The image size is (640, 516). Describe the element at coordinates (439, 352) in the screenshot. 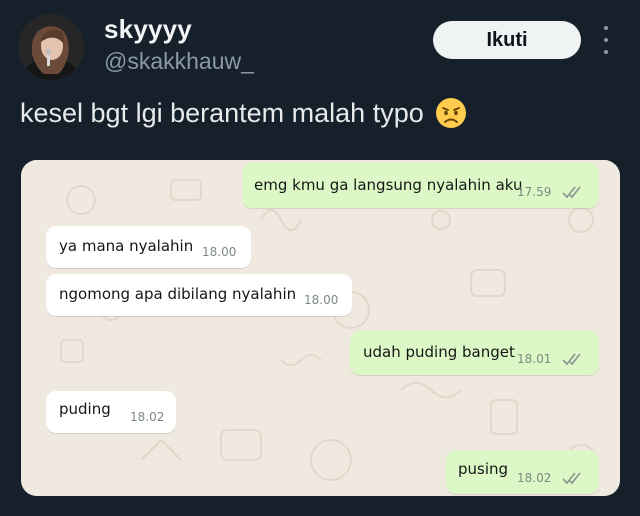

I see `message-text: udah puding banget` at that location.